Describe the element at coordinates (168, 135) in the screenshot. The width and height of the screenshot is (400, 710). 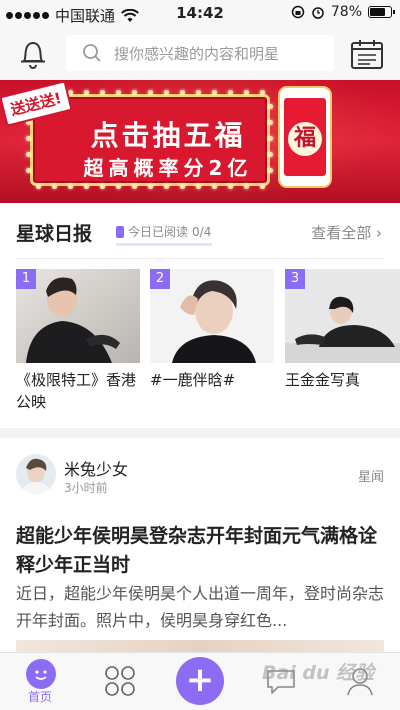
I see `banner-title: 点击抽五福` at that location.